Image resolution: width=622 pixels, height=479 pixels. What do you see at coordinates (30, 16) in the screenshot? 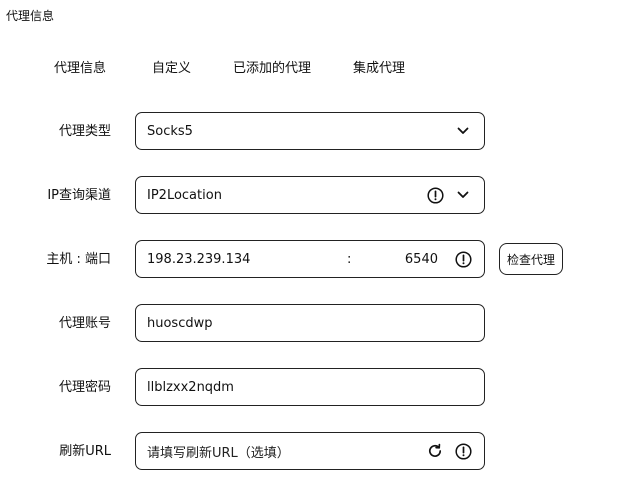
I see `page-title: 代理信息` at bounding box center [30, 16].